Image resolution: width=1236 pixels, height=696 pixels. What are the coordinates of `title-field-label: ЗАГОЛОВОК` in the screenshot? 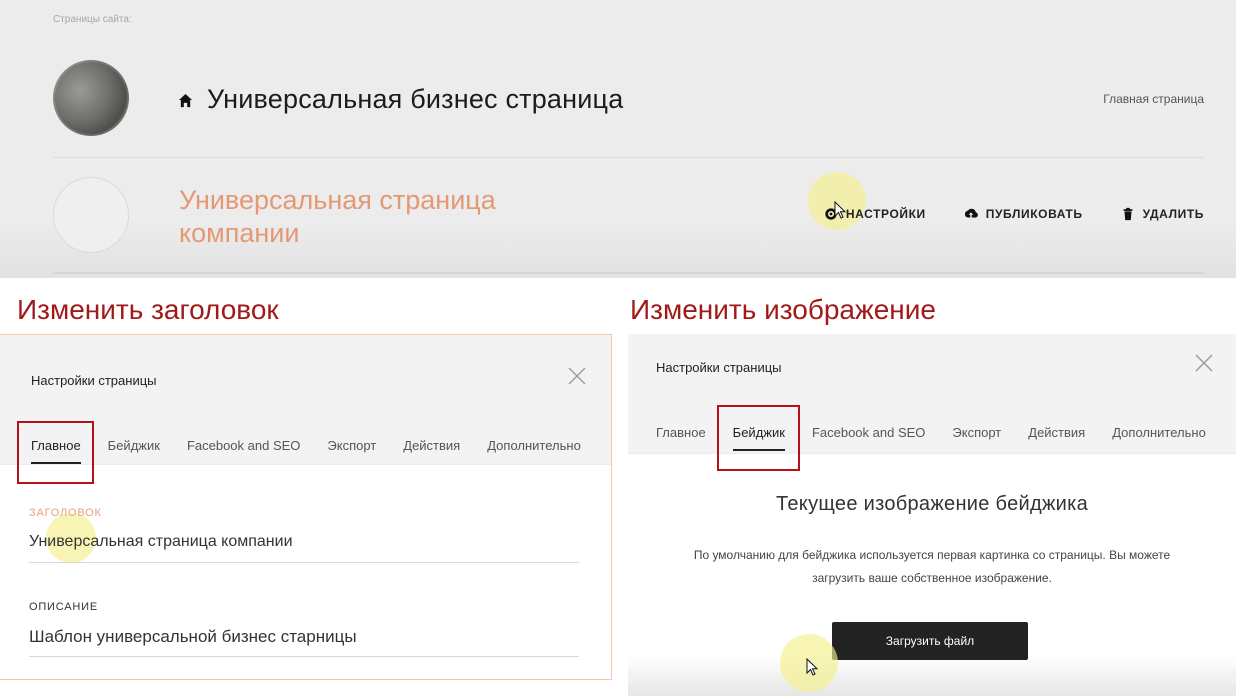 It's located at (65, 513).